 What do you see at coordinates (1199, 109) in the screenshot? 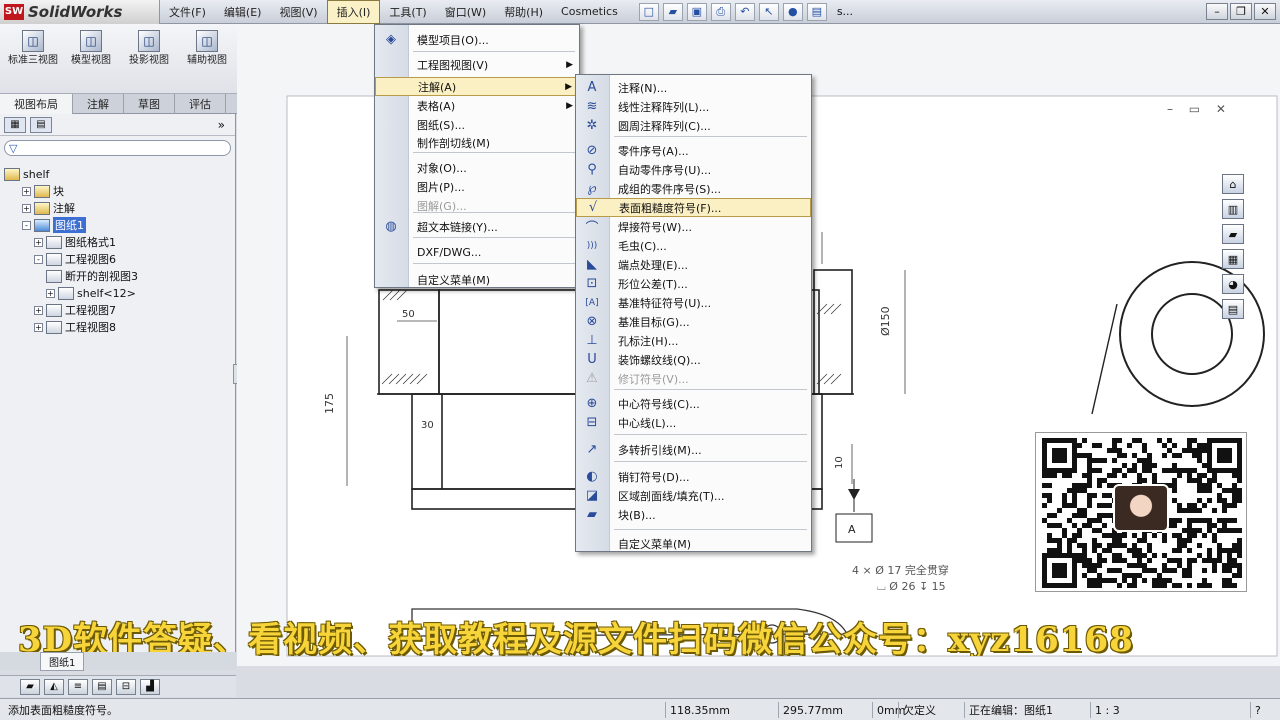
I see `view-window-buttons: – ▭ ✕` at bounding box center [1199, 109].